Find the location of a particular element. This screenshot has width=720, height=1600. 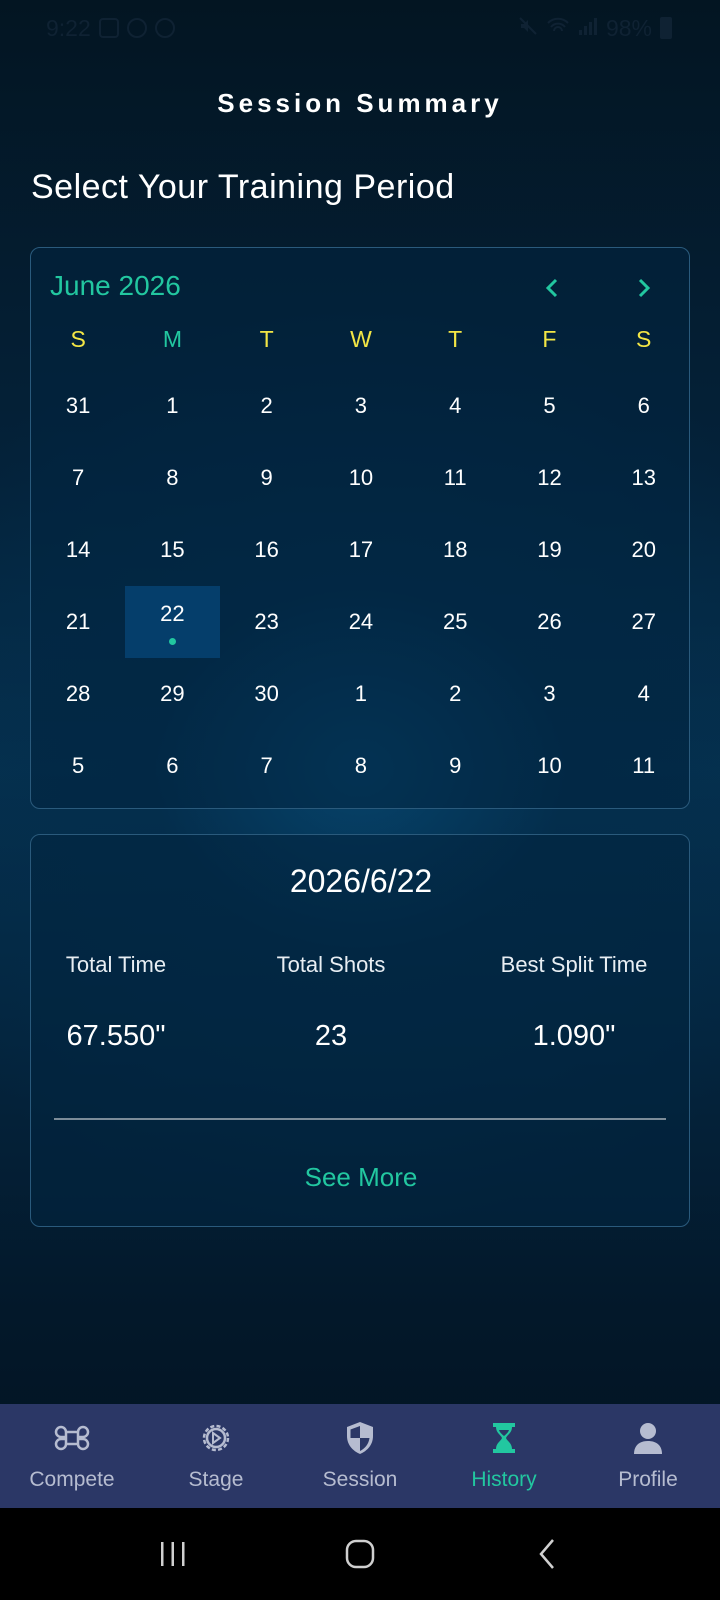

calendar-day: 15 is located at coordinates (172, 550).